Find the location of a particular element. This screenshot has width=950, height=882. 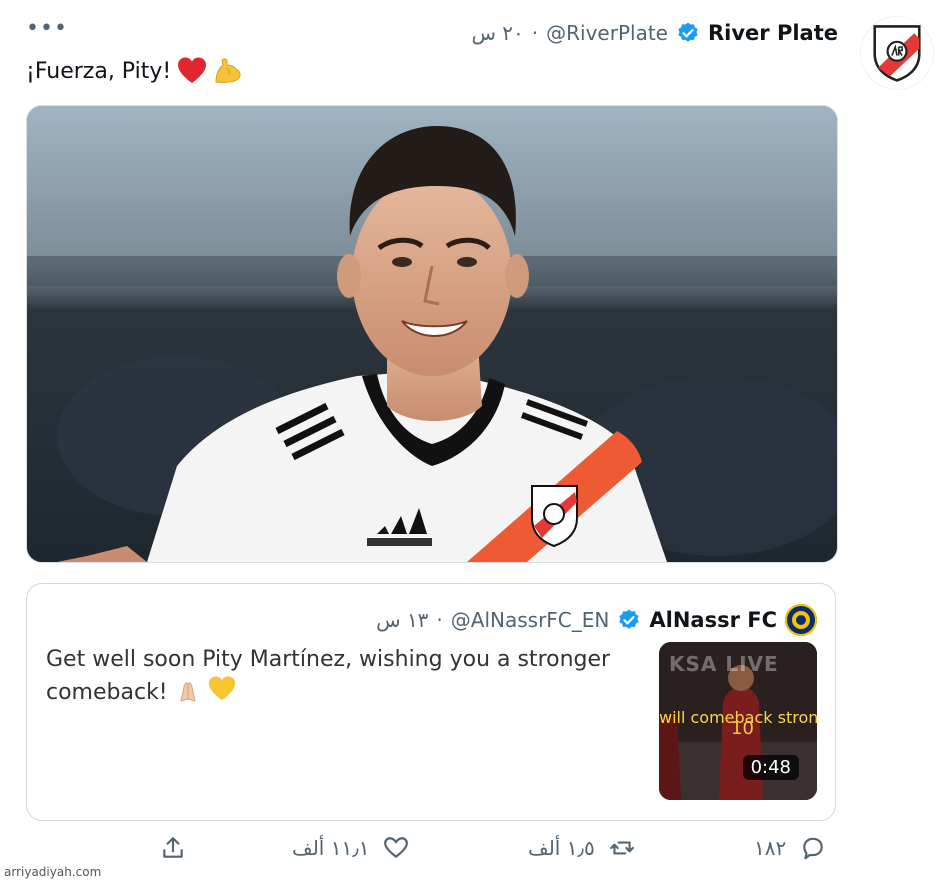

quoted-header: ١٣ س · @AlNassrFC_EN AlNassr FC is located at coordinates (596, 620).